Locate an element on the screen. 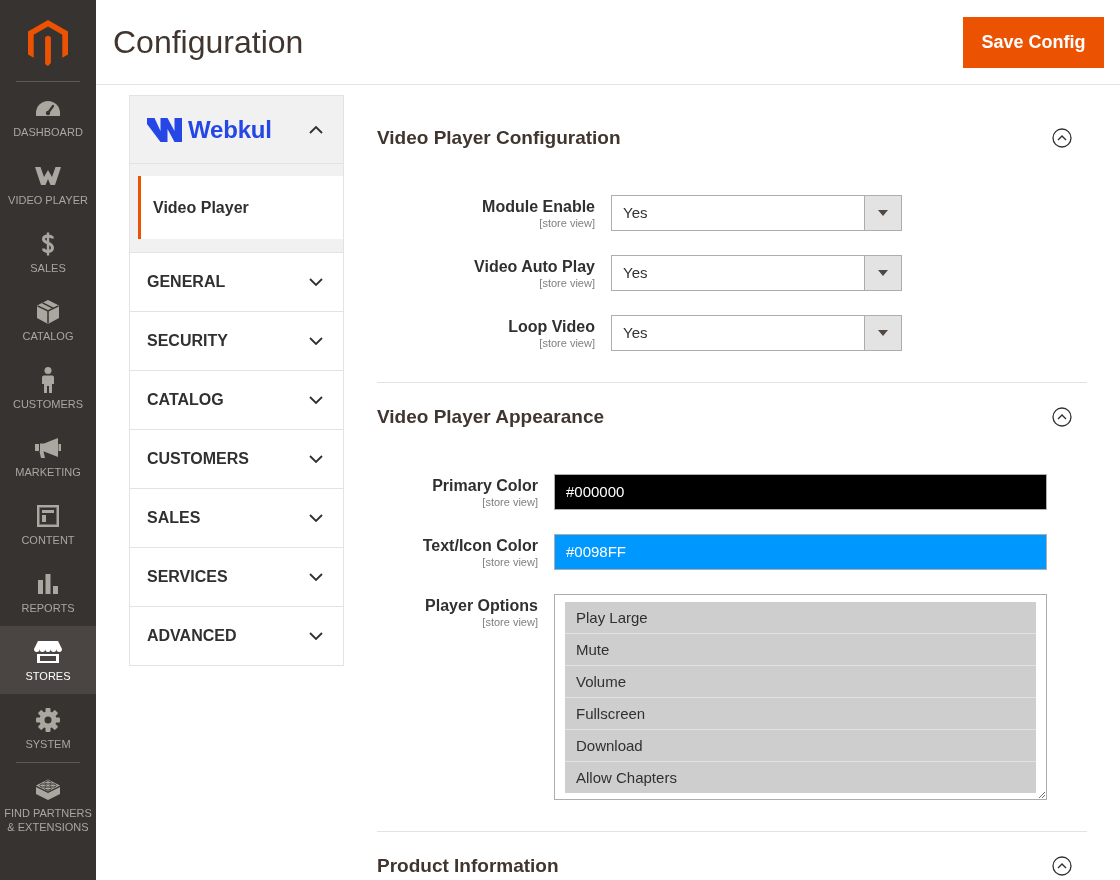  nav-item: STORES is located at coordinates (48, 660).